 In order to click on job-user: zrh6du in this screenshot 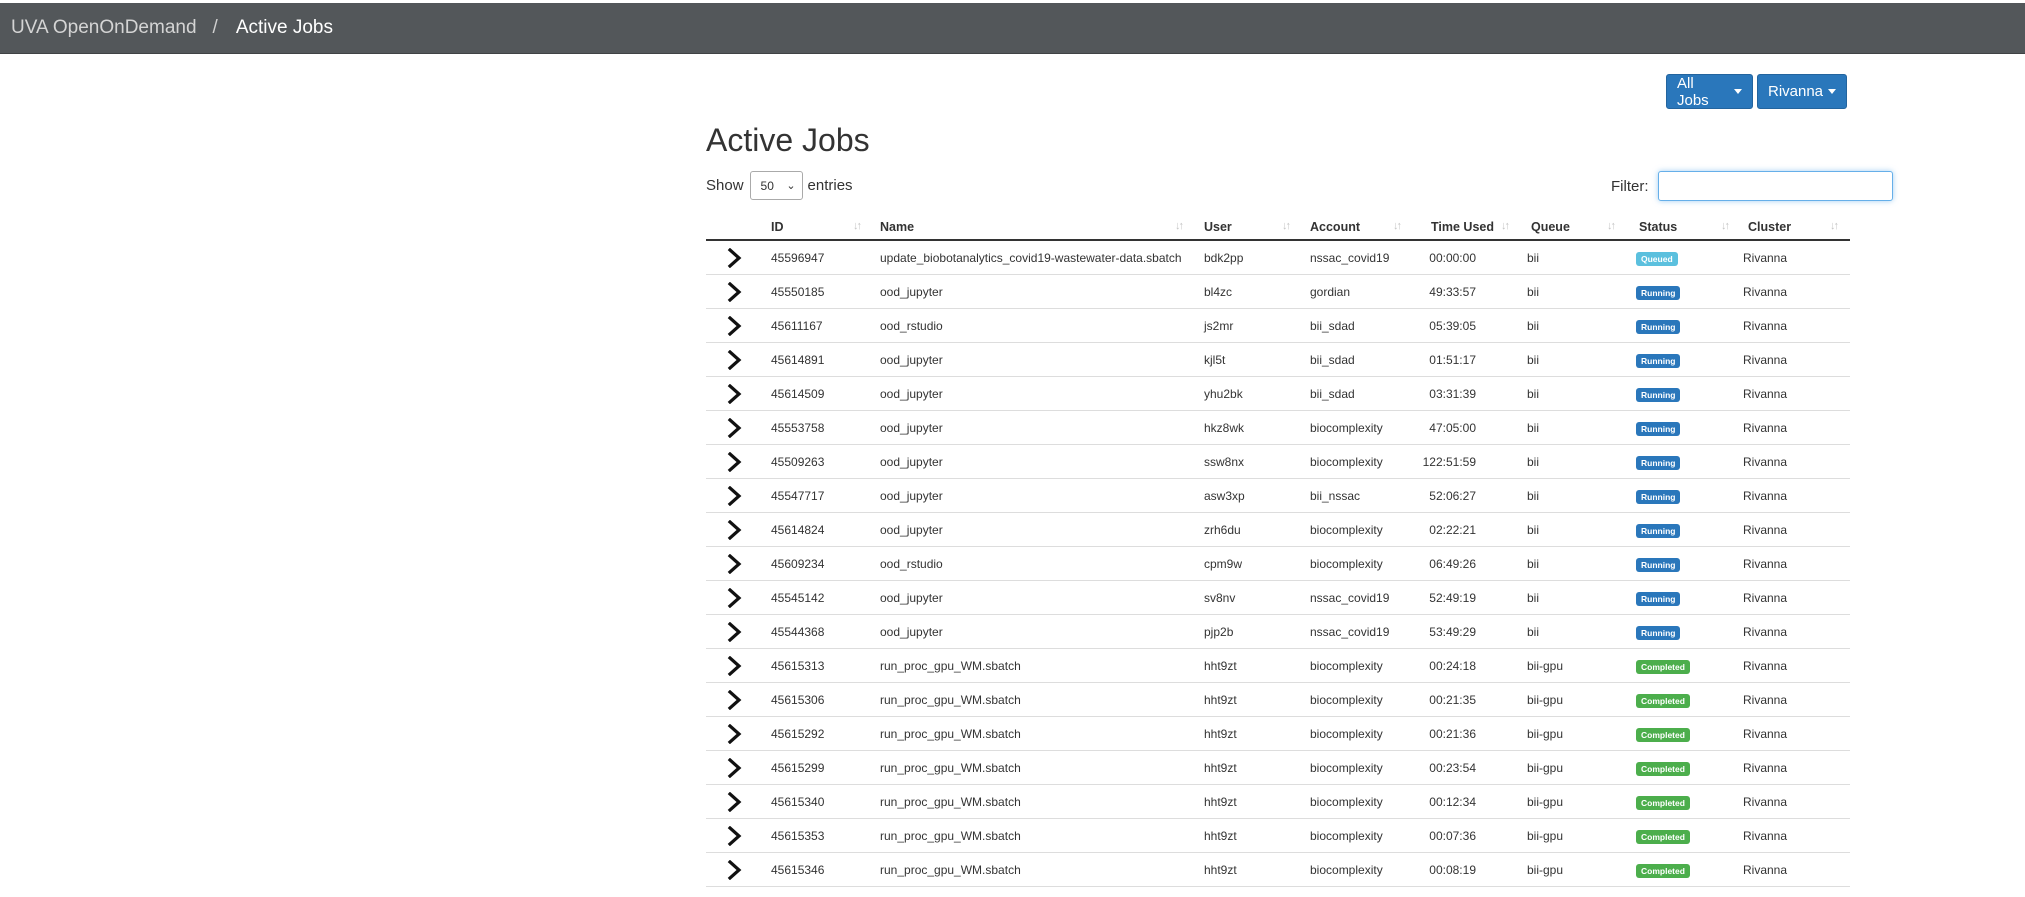, I will do `click(1222, 530)`.